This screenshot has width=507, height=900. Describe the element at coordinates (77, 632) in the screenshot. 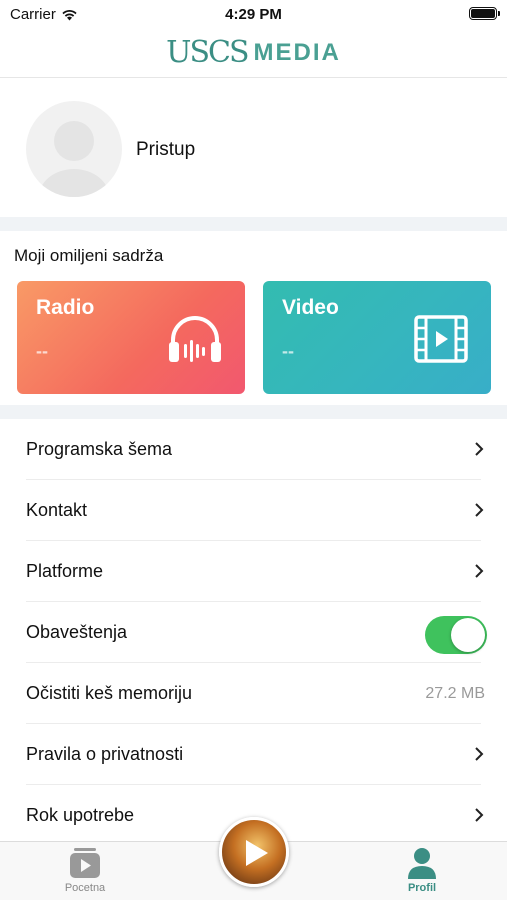

I see `settings-item-label: Obaveštenja` at that location.